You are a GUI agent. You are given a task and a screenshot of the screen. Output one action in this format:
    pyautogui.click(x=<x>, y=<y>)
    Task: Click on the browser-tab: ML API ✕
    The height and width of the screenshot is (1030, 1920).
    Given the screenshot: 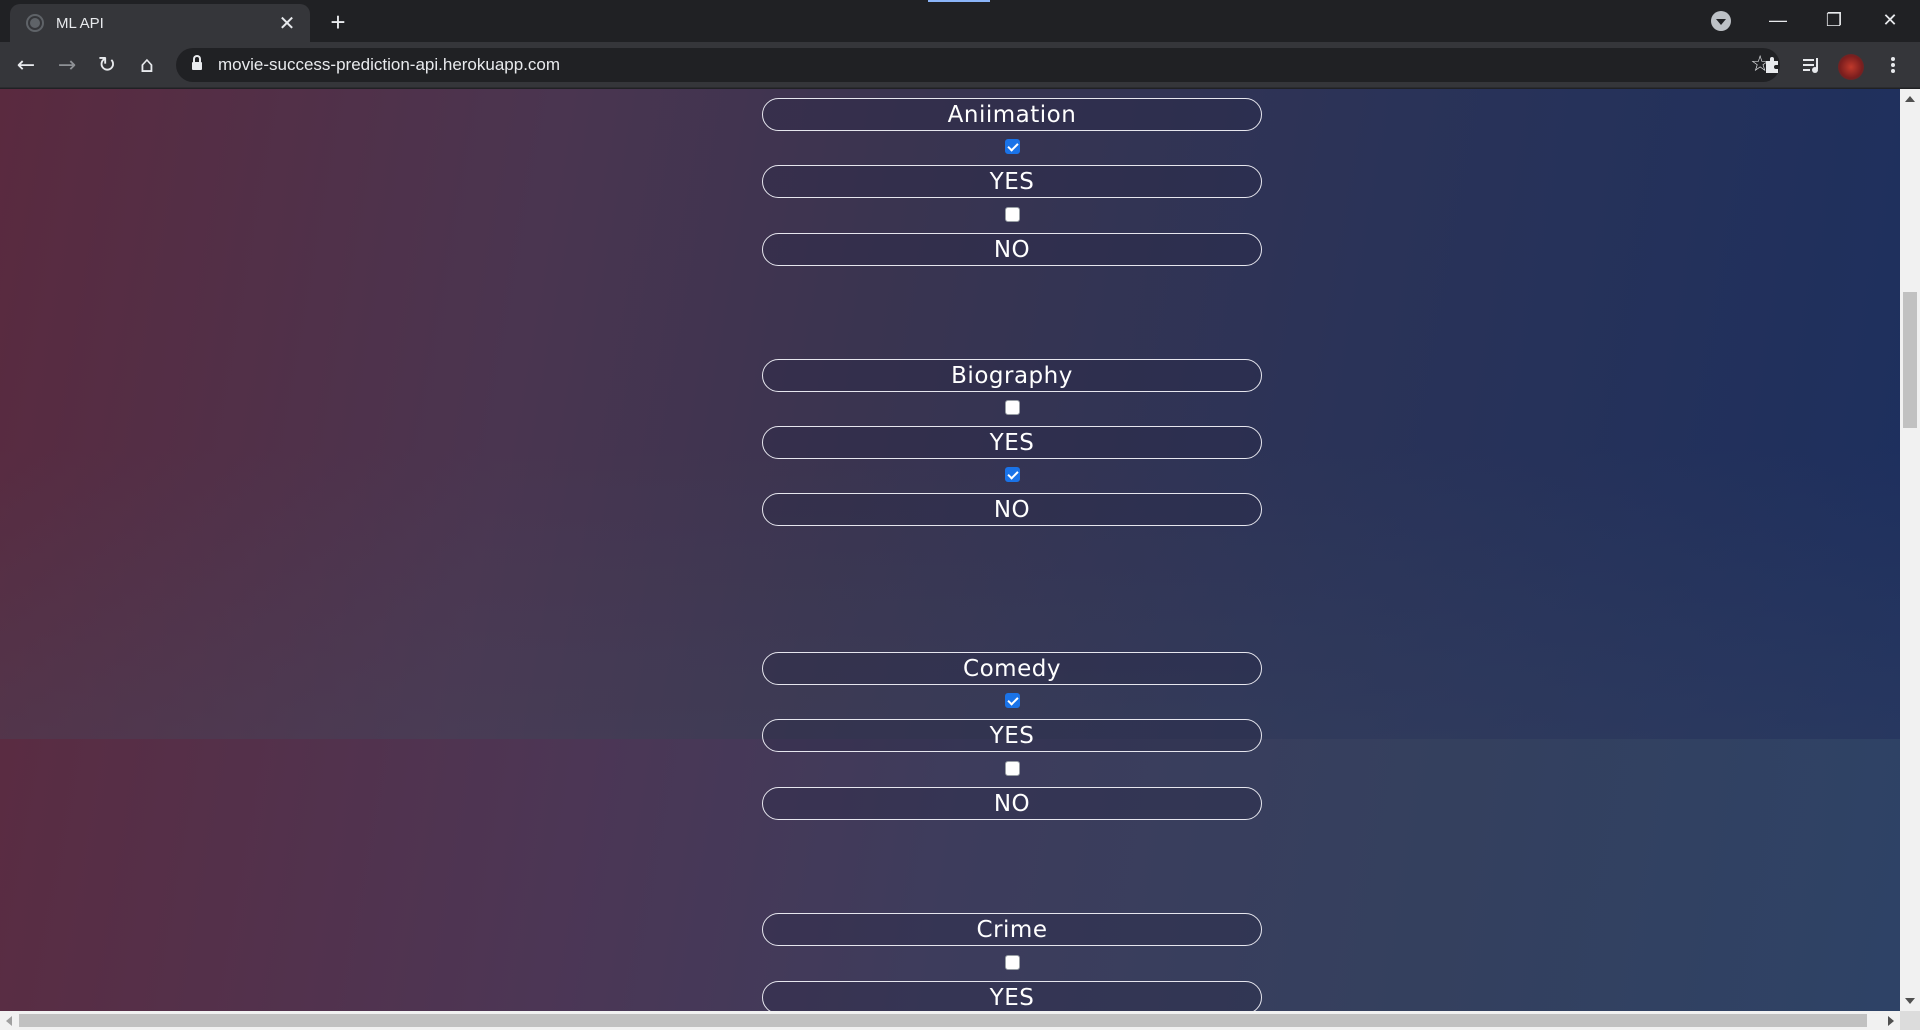 What is the action you would take?
    pyautogui.click(x=160, y=23)
    